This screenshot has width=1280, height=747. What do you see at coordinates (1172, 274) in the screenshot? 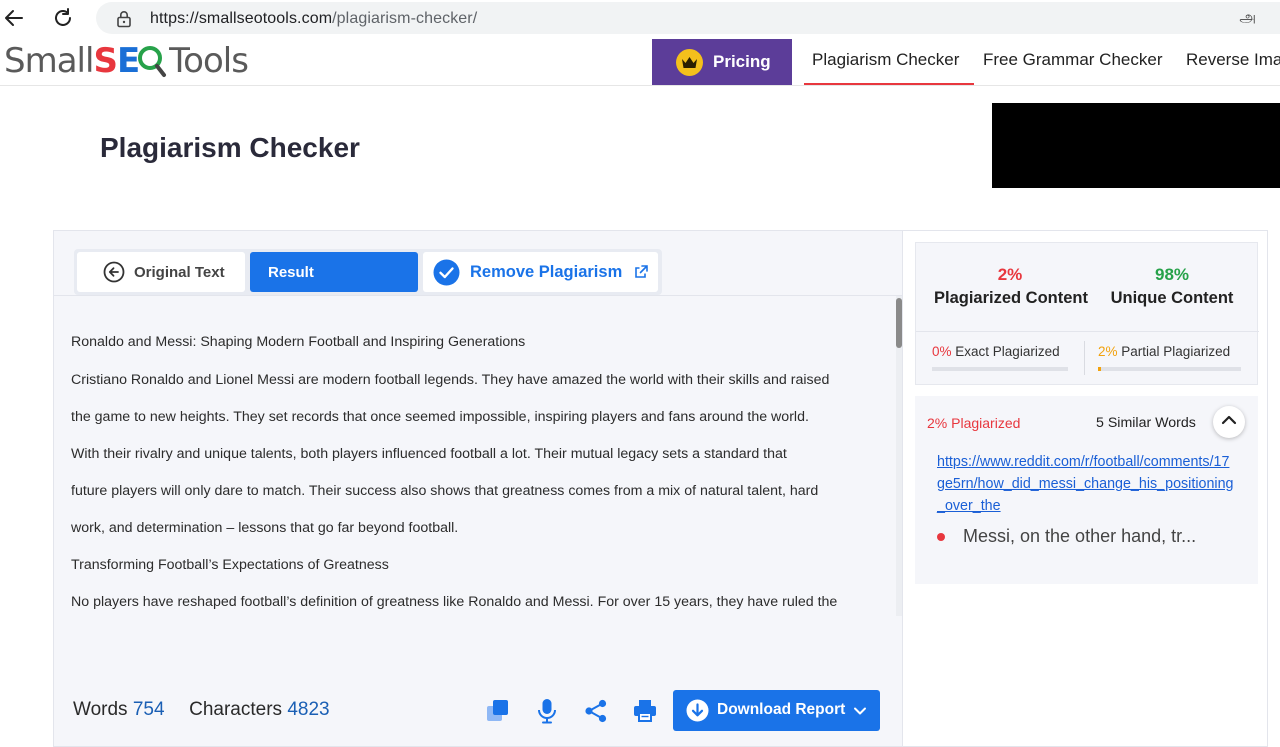
I see `unique-percent: 98%` at bounding box center [1172, 274].